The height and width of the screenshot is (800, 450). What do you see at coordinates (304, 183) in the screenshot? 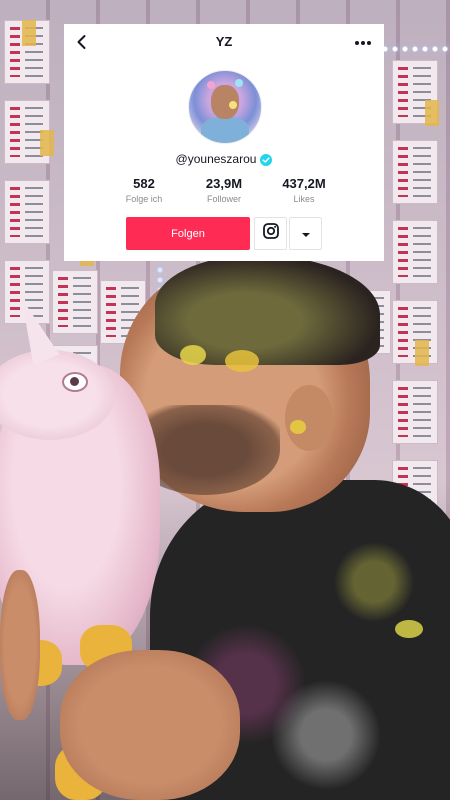
I see `stat-value: 437,2M` at bounding box center [304, 183].